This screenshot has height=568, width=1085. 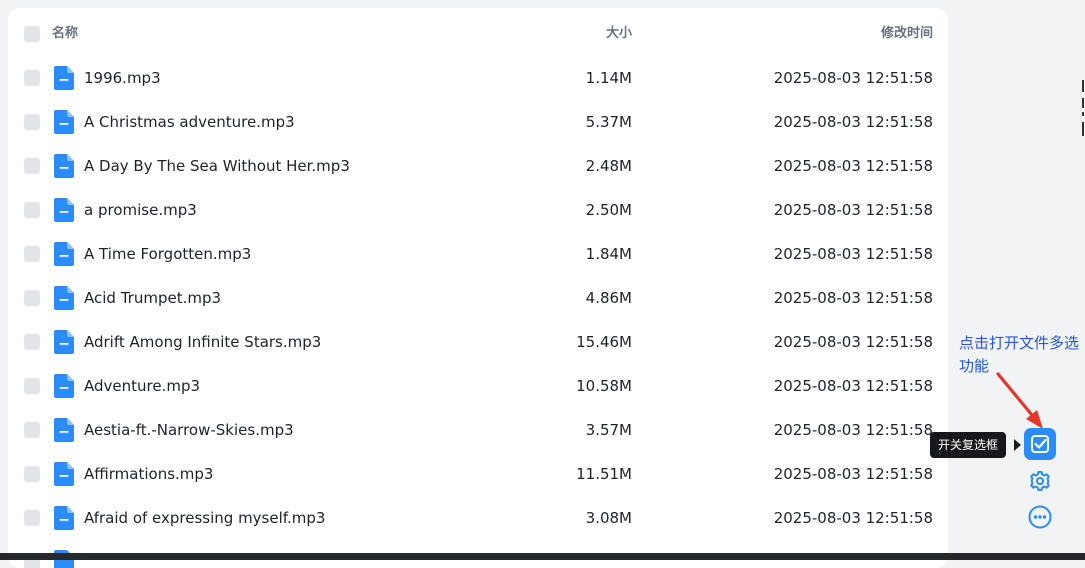 I want to click on file-size: 3.57M, so click(x=608, y=430).